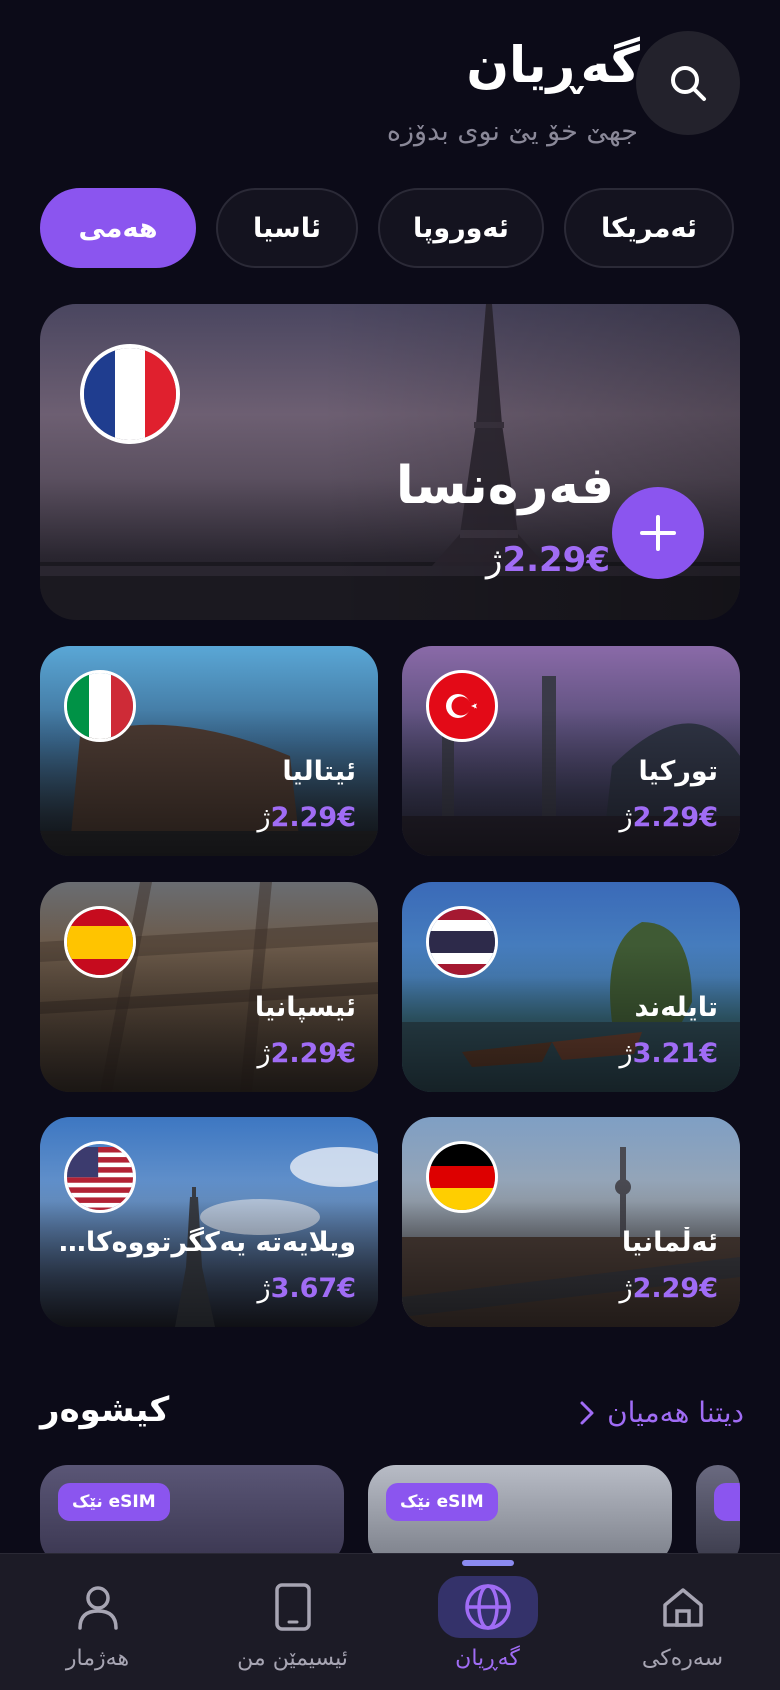 The image size is (780, 1690). I want to click on bottom-navigation: سەرەکی گەڕیان ئیسیمێن من هەژمار, so click(390, 1621).